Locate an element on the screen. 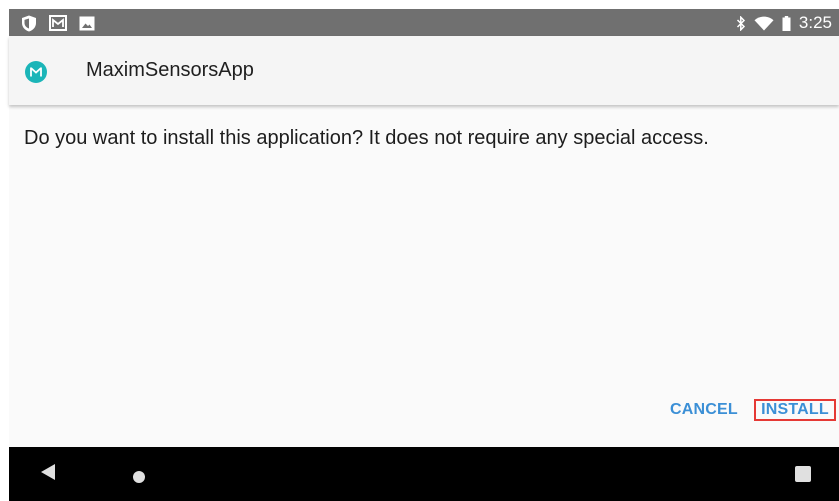 This screenshot has height=501, width=839. battery-icon is located at coordinates (786, 23).